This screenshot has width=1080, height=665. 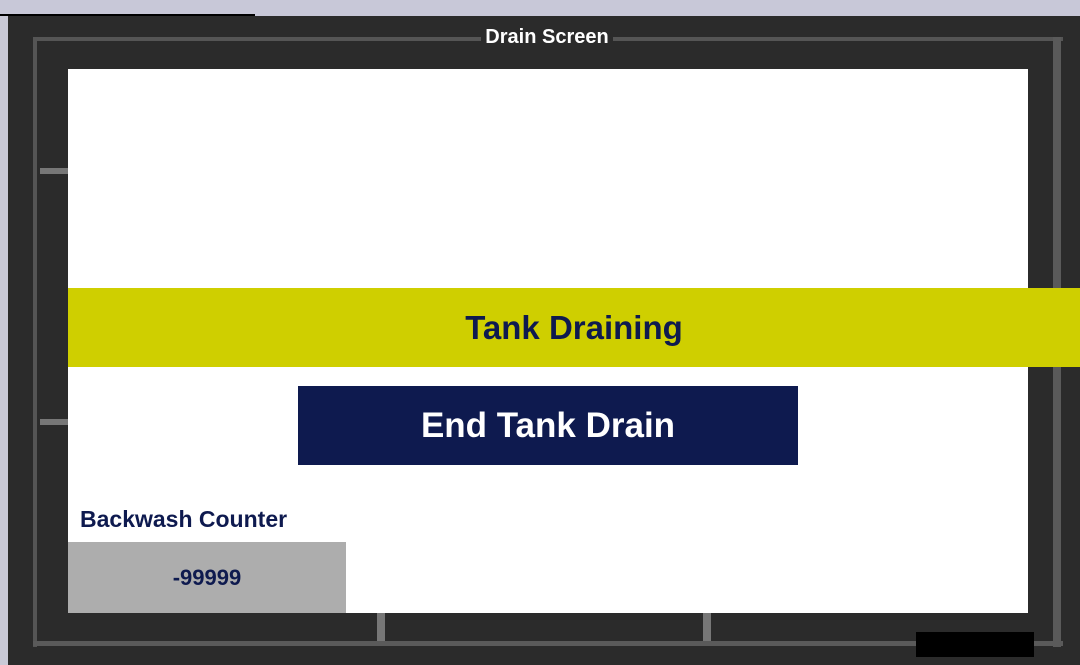 I want to click on bezel-bottom, so click(x=548, y=643).